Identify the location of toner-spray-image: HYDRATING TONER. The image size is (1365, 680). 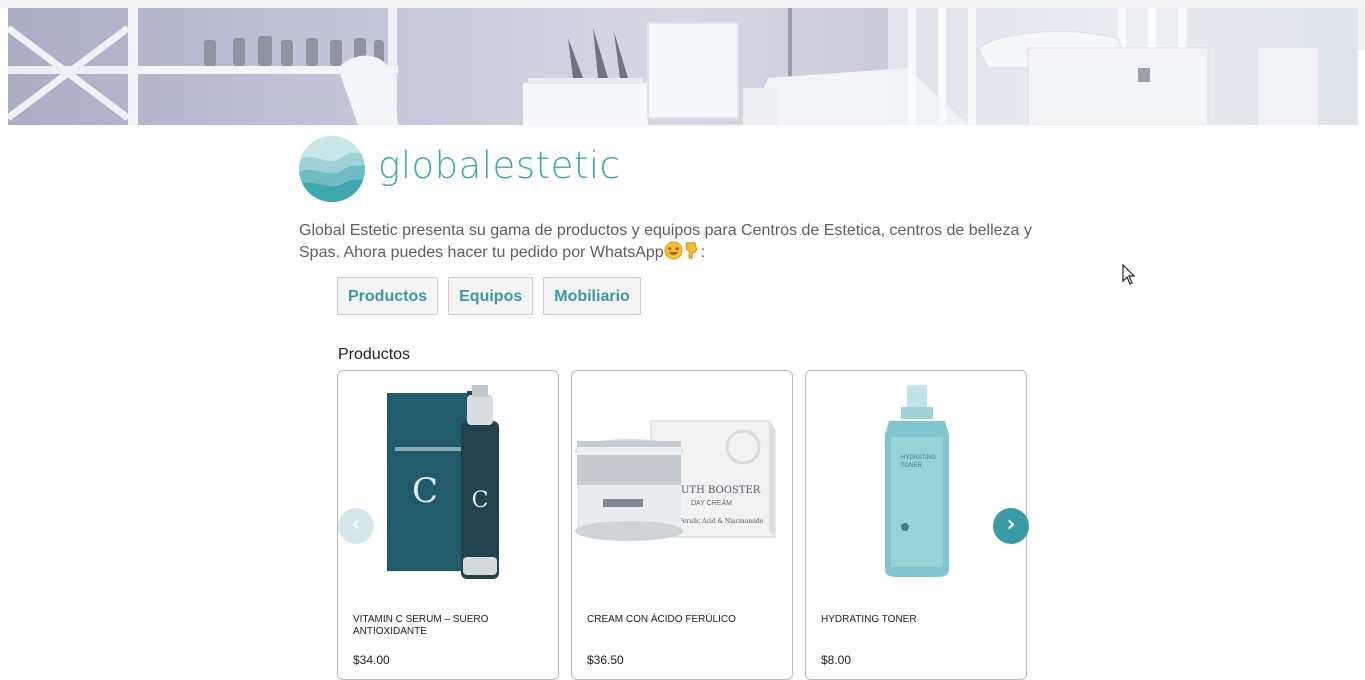
(917, 481).